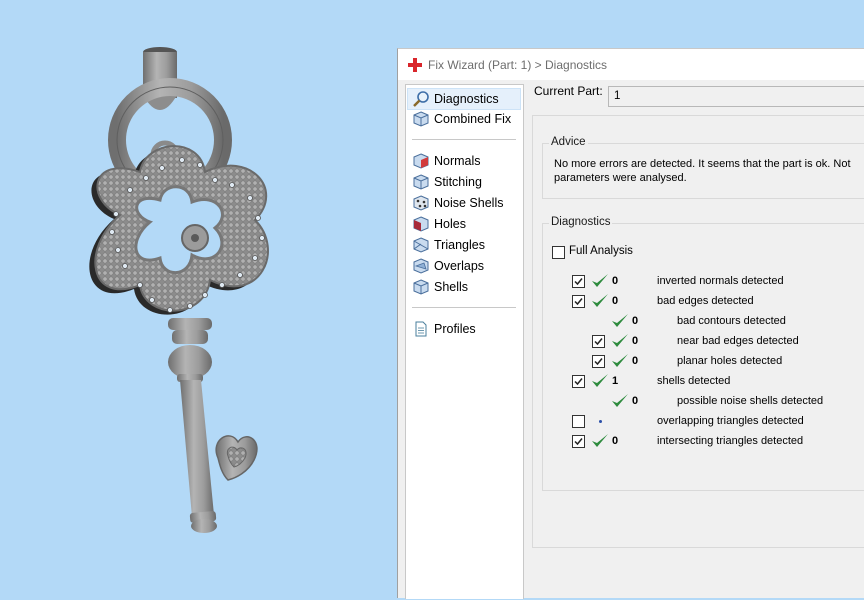 The height and width of the screenshot is (600, 864). What do you see at coordinates (421, 161) in the screenshot?
I see `normals-cube-icon` at bounding box center [421, 161].